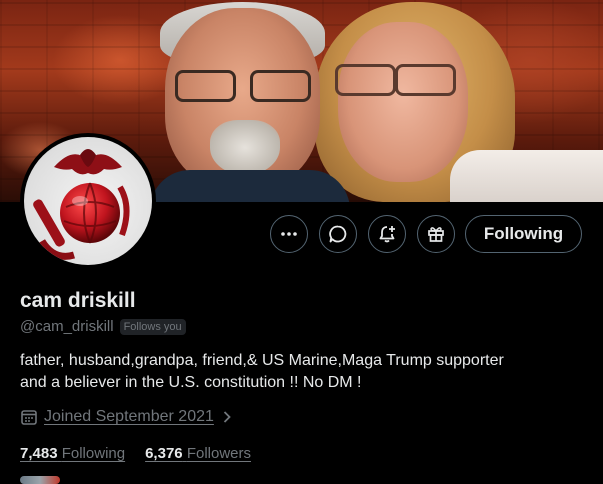 This screenshot has width=603, height=484. I want to click on banner-glasses-right, so click(280, 86).